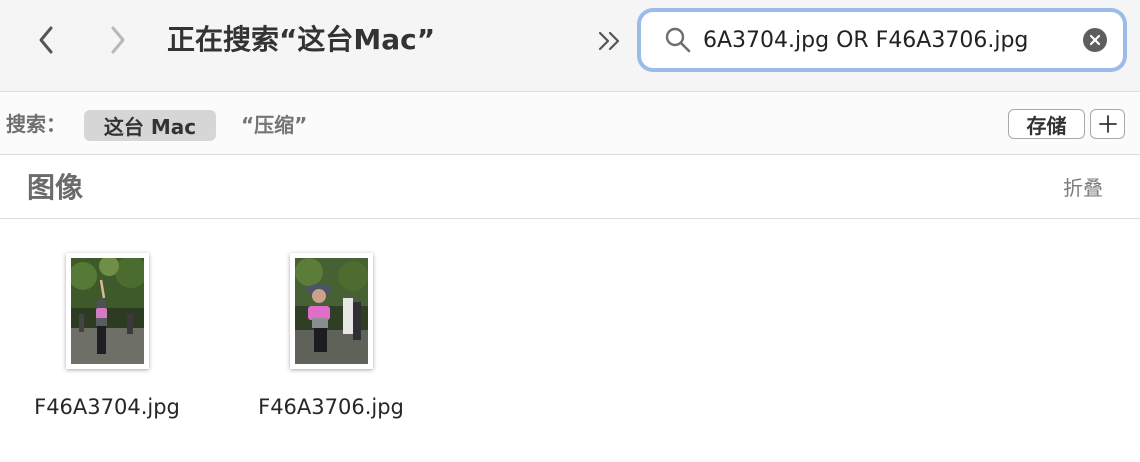 This screenshot has width=1140, height=462. What do you see at coordinates (107, 407) in the screenshot?
I see `file-name: F46A3704.jpg` at bounding box center [107, 407].